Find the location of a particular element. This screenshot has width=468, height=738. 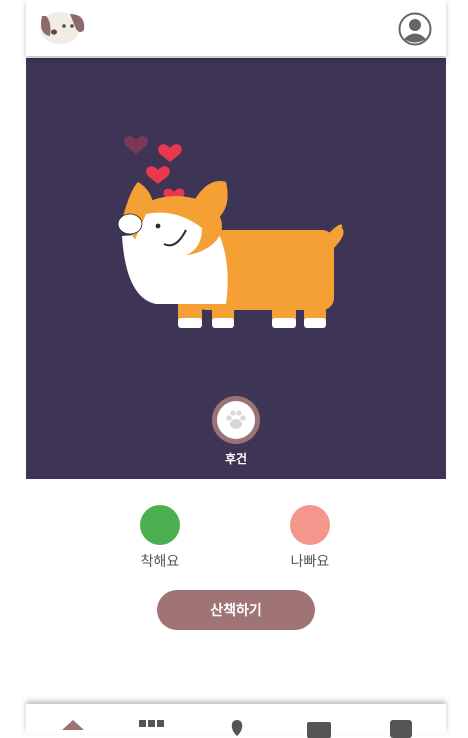

pin-icon is located at coordinates (237, 728).